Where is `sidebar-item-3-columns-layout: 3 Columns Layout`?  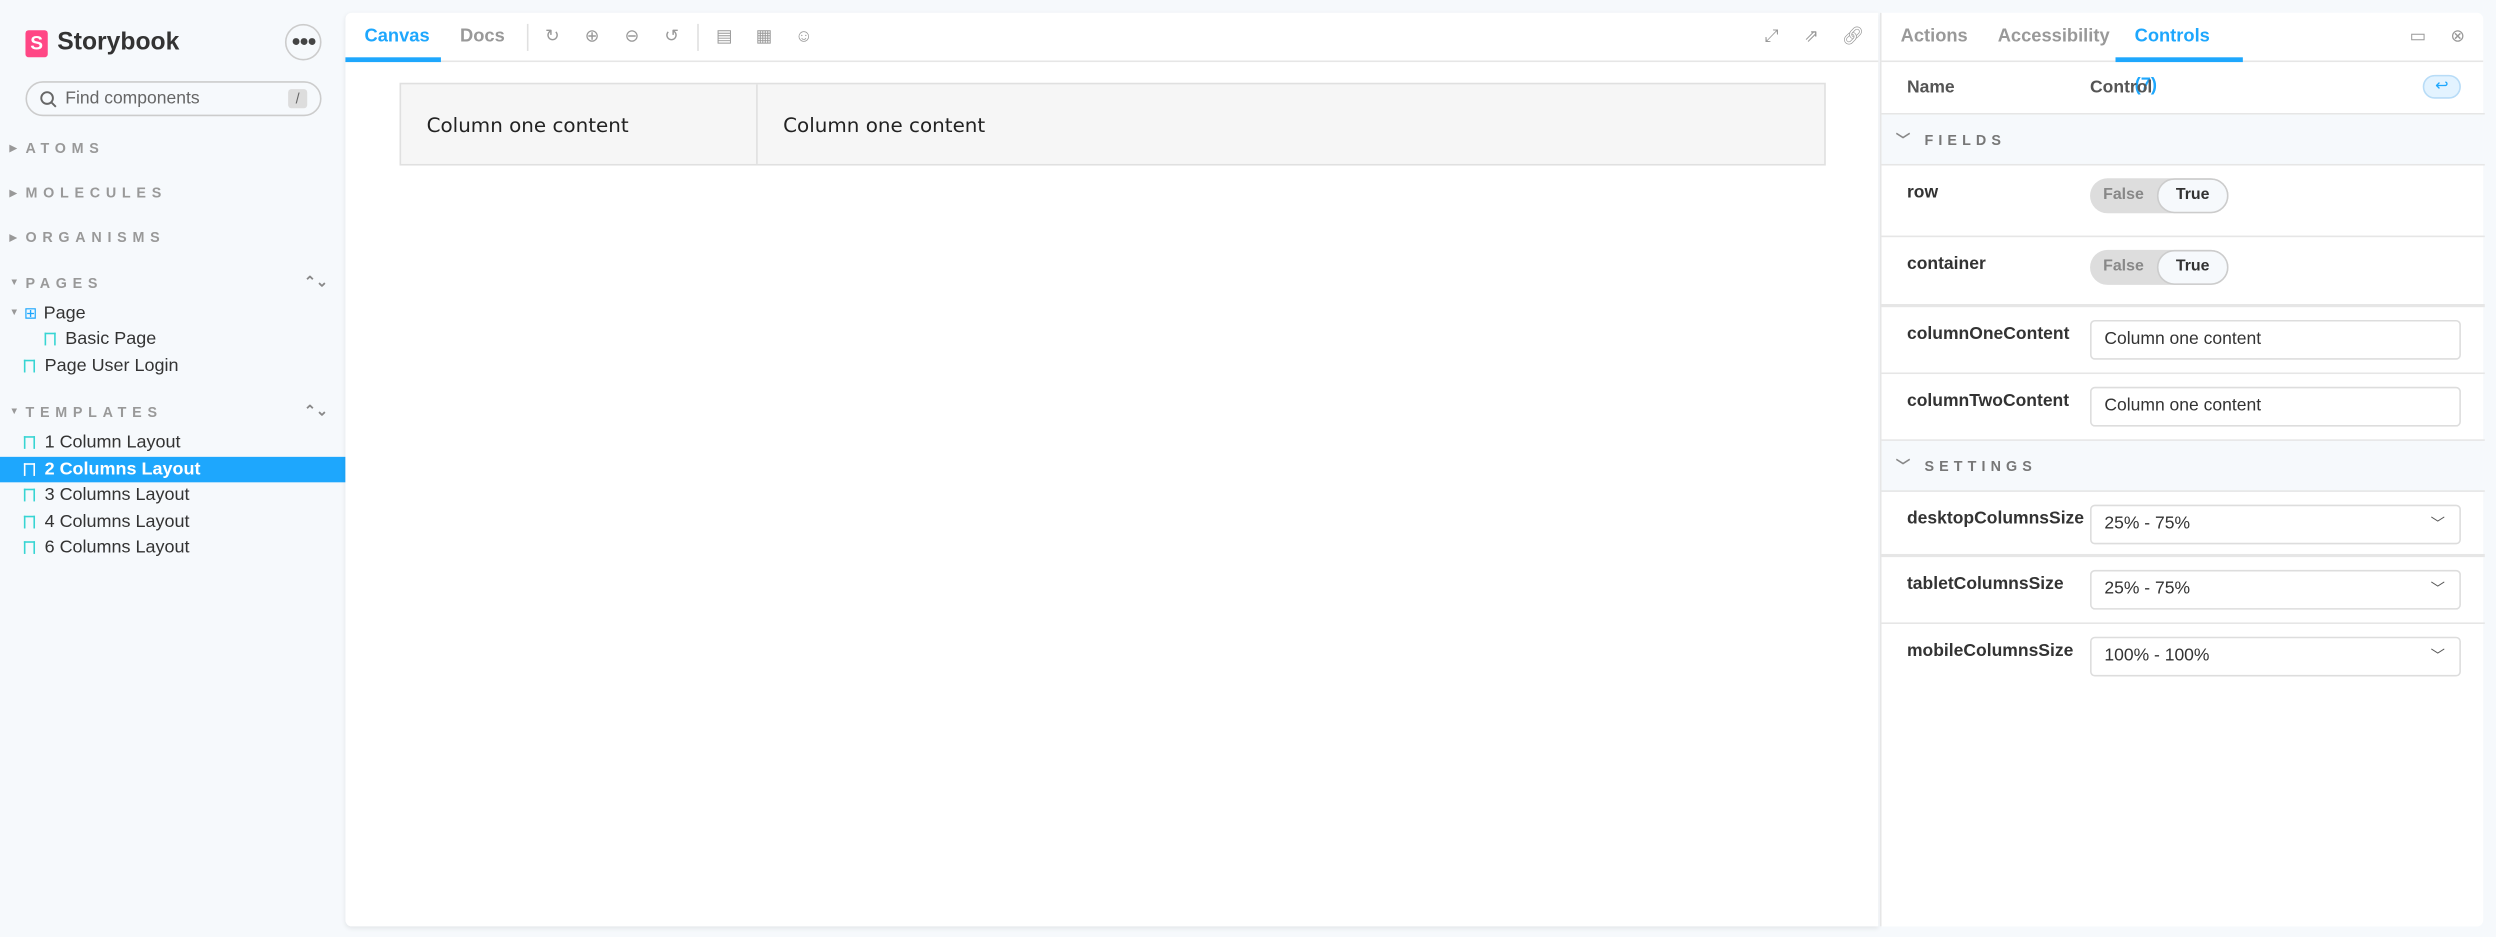 sidebar-item-3-columns-layout: 3 Columns Layout is located at coordinates (172, 494).